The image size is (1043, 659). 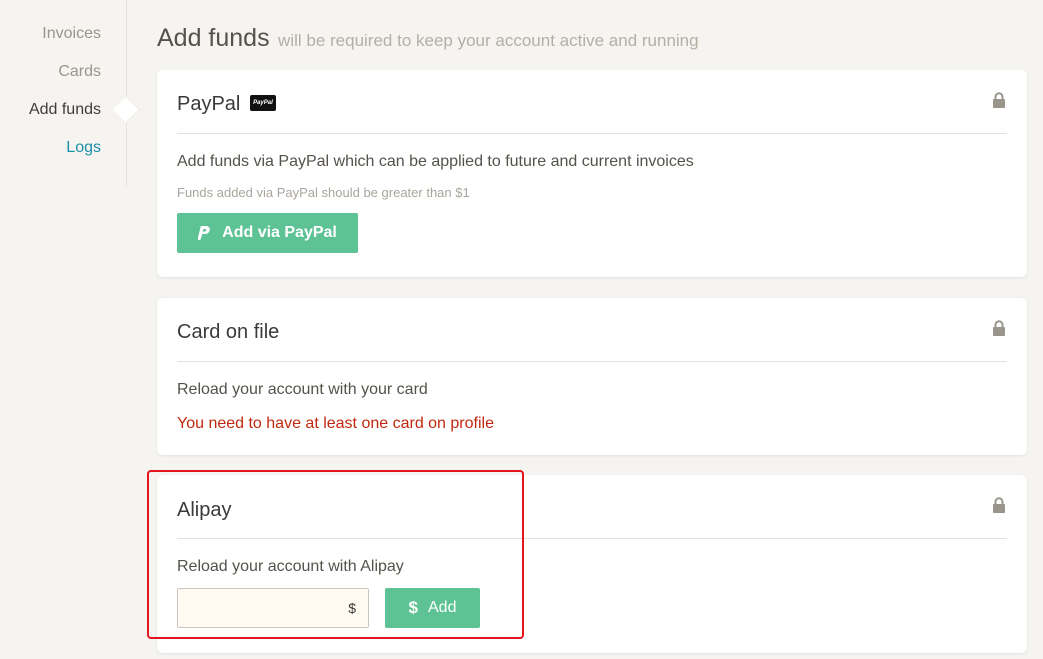 I want to click on paypal-p-icon, so click(x=204, y=233).